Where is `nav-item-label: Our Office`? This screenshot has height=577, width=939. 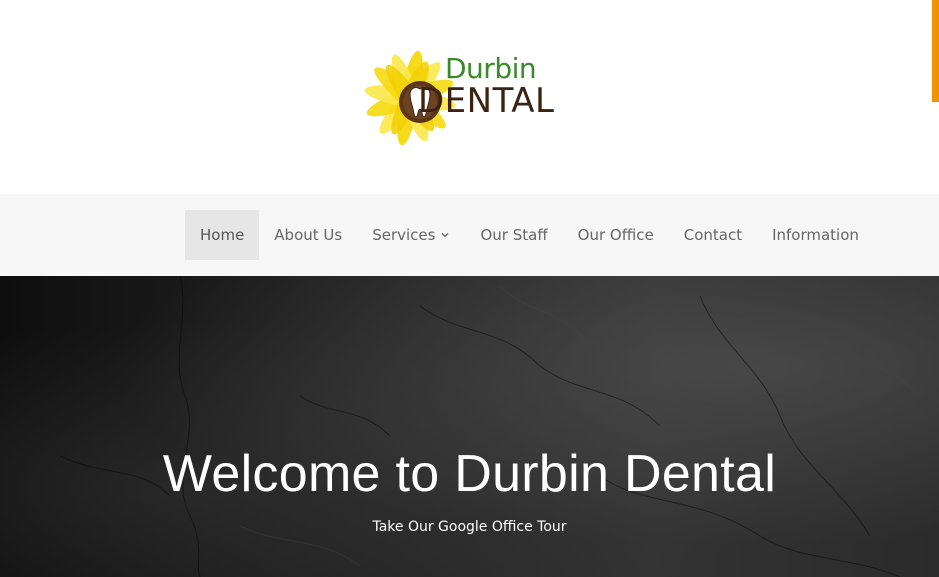
nav-item-label: Our Office is located at coordinates (615, 235).